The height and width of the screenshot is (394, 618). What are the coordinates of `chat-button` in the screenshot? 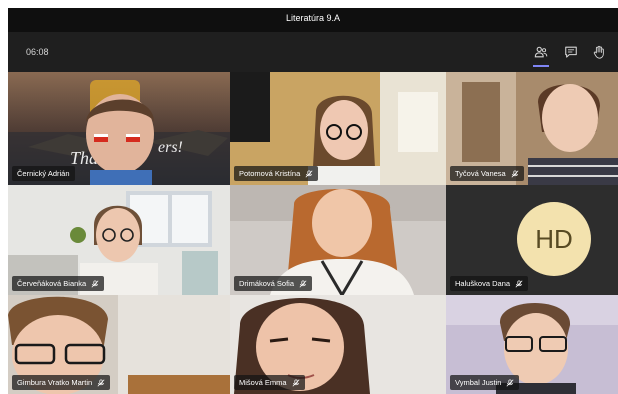 It's located at (571, 52).